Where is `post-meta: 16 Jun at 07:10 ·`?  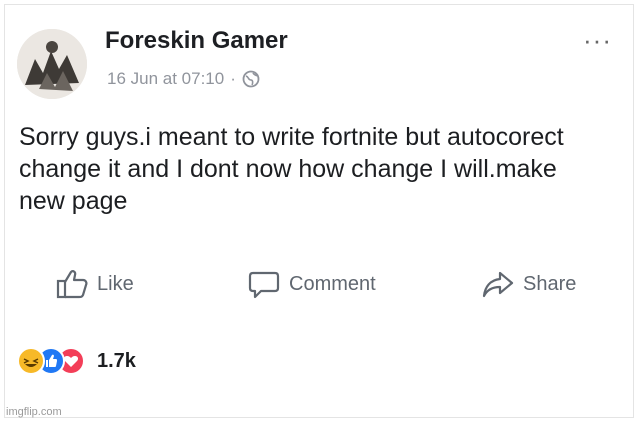
post-meta: 16 Jun at 07:10 · is located at coordinates (183, 79).